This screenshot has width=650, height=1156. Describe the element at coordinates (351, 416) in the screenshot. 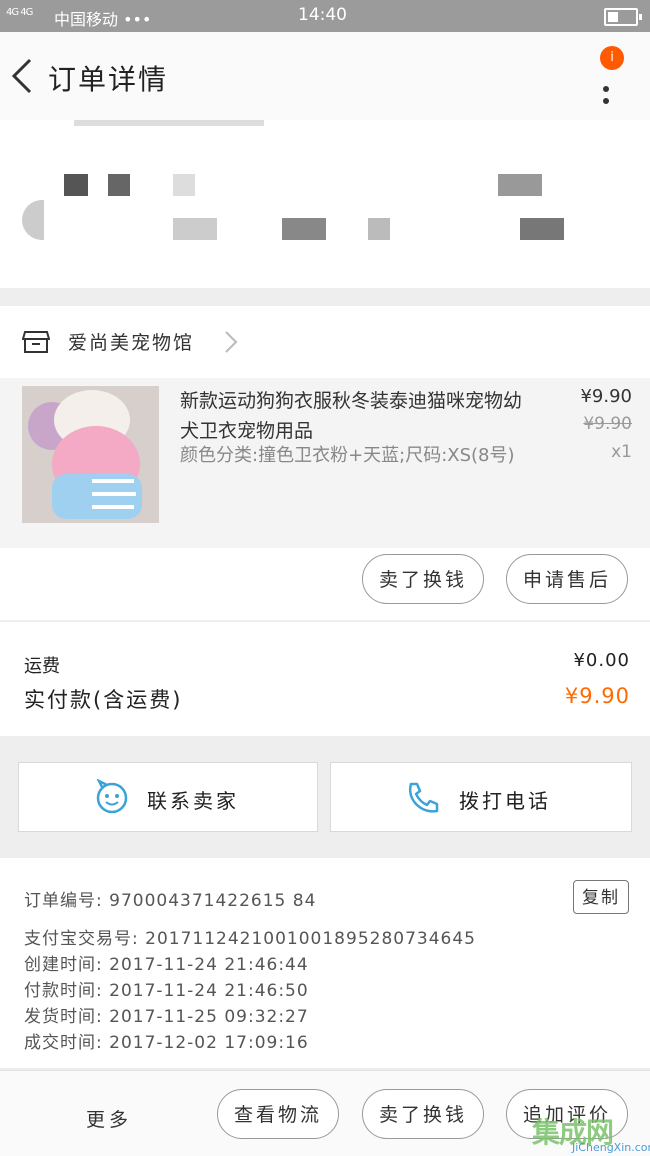

I see `product-title: 新款运动狗狗衣服秋冬装泰迪猫咪宠物幼犬卫衣宠物用品` at that location.